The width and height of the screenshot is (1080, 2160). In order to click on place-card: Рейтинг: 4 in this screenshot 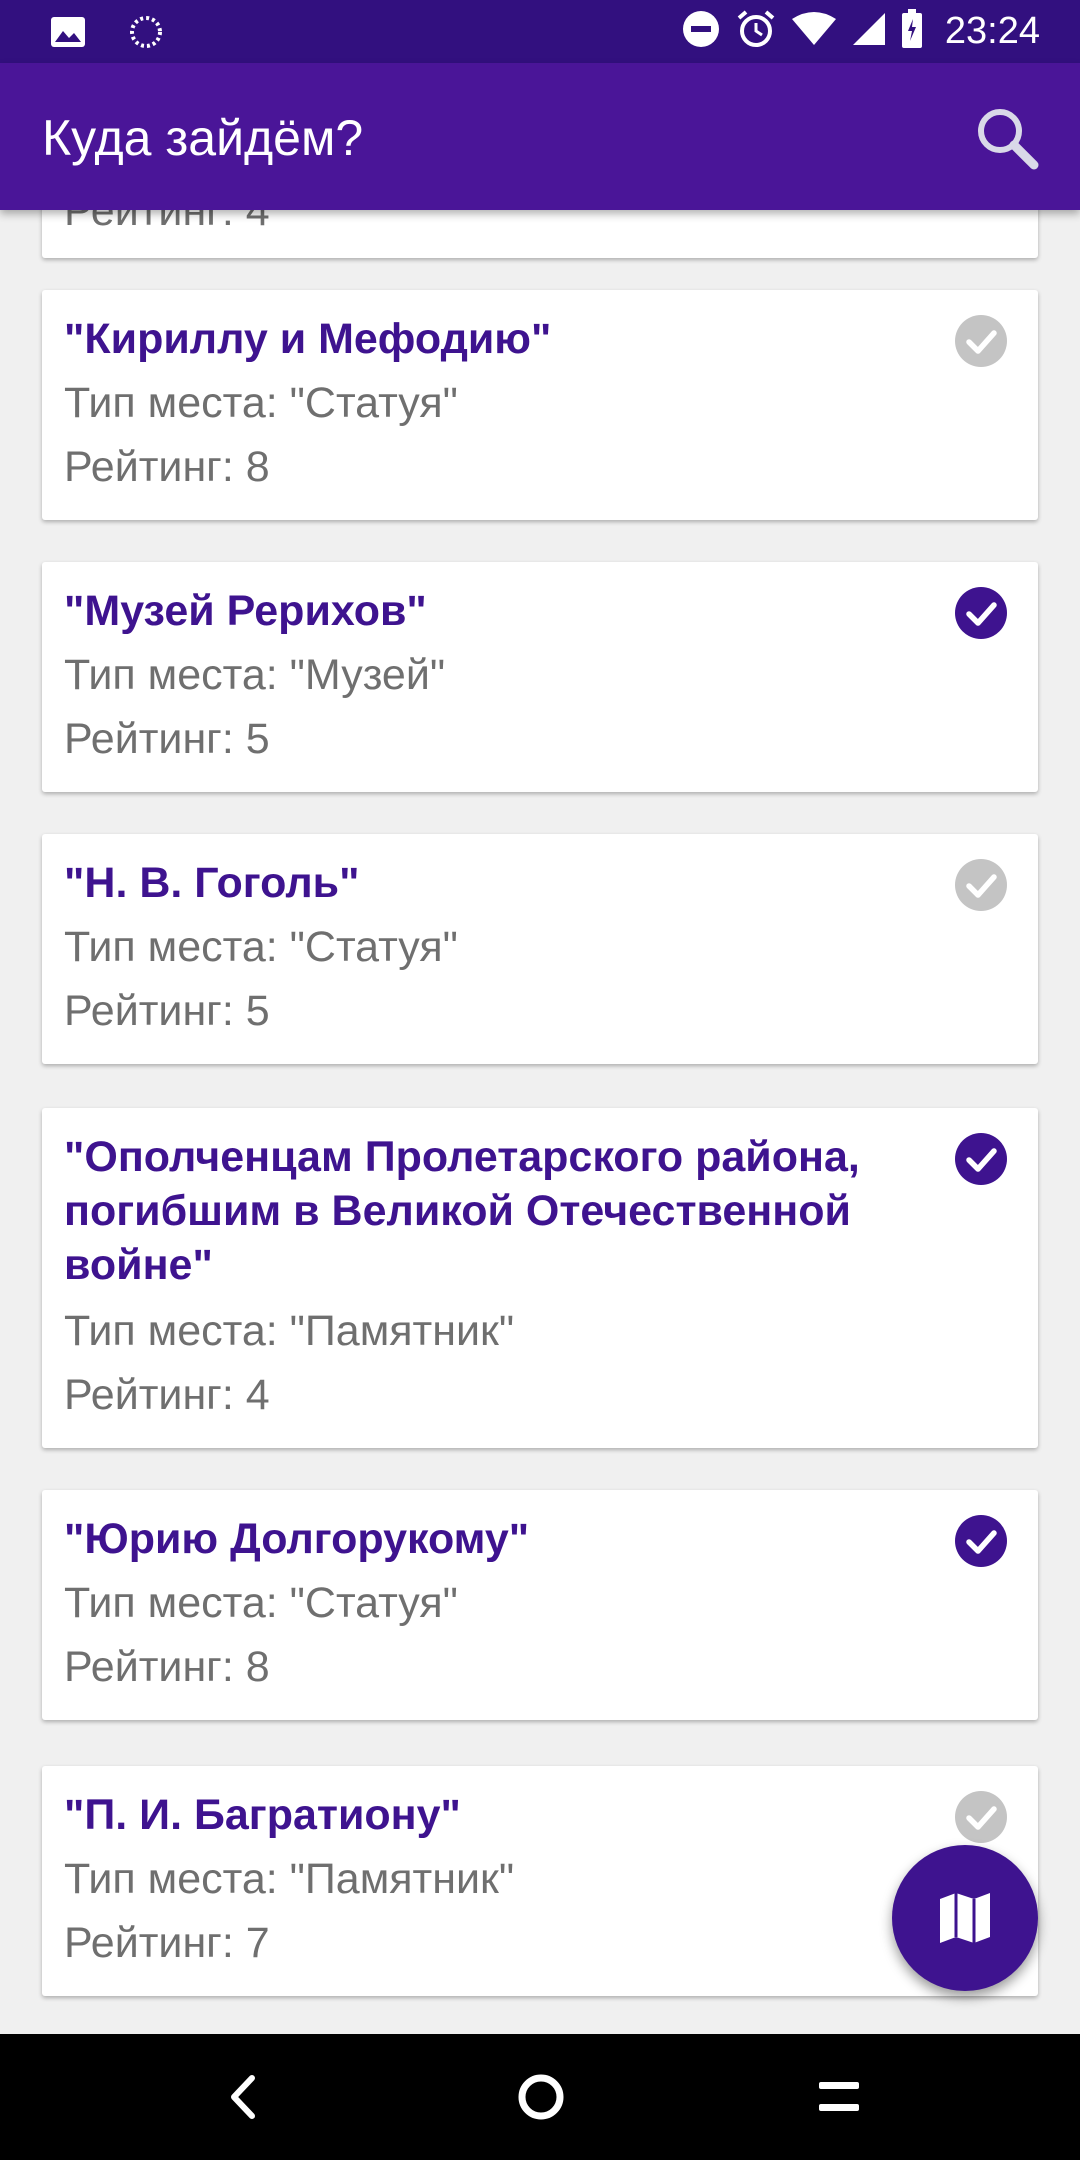, I will do `click(540, 234)`.